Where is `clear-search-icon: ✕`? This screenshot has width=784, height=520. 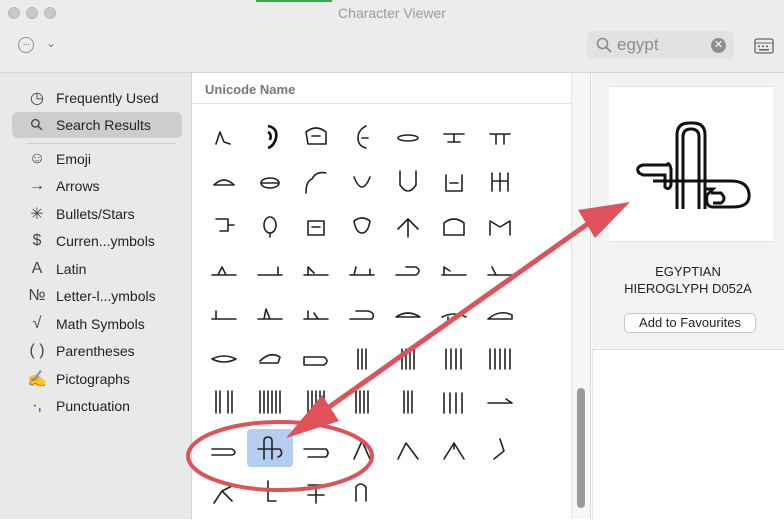
clear-search-icon: ✕ is located at coordinates (718, 45).